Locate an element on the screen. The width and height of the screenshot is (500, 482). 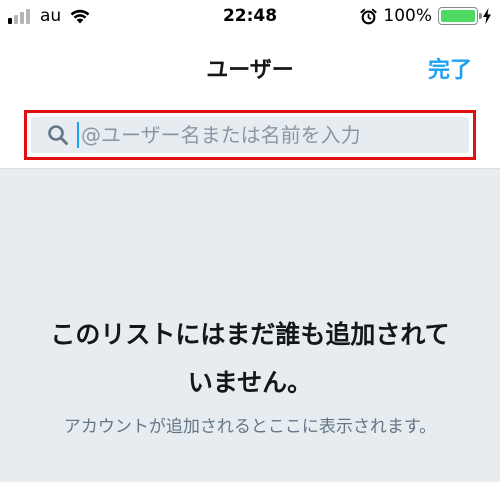
status-bar: au 22:48 100% is located at coordinates (250, 17).